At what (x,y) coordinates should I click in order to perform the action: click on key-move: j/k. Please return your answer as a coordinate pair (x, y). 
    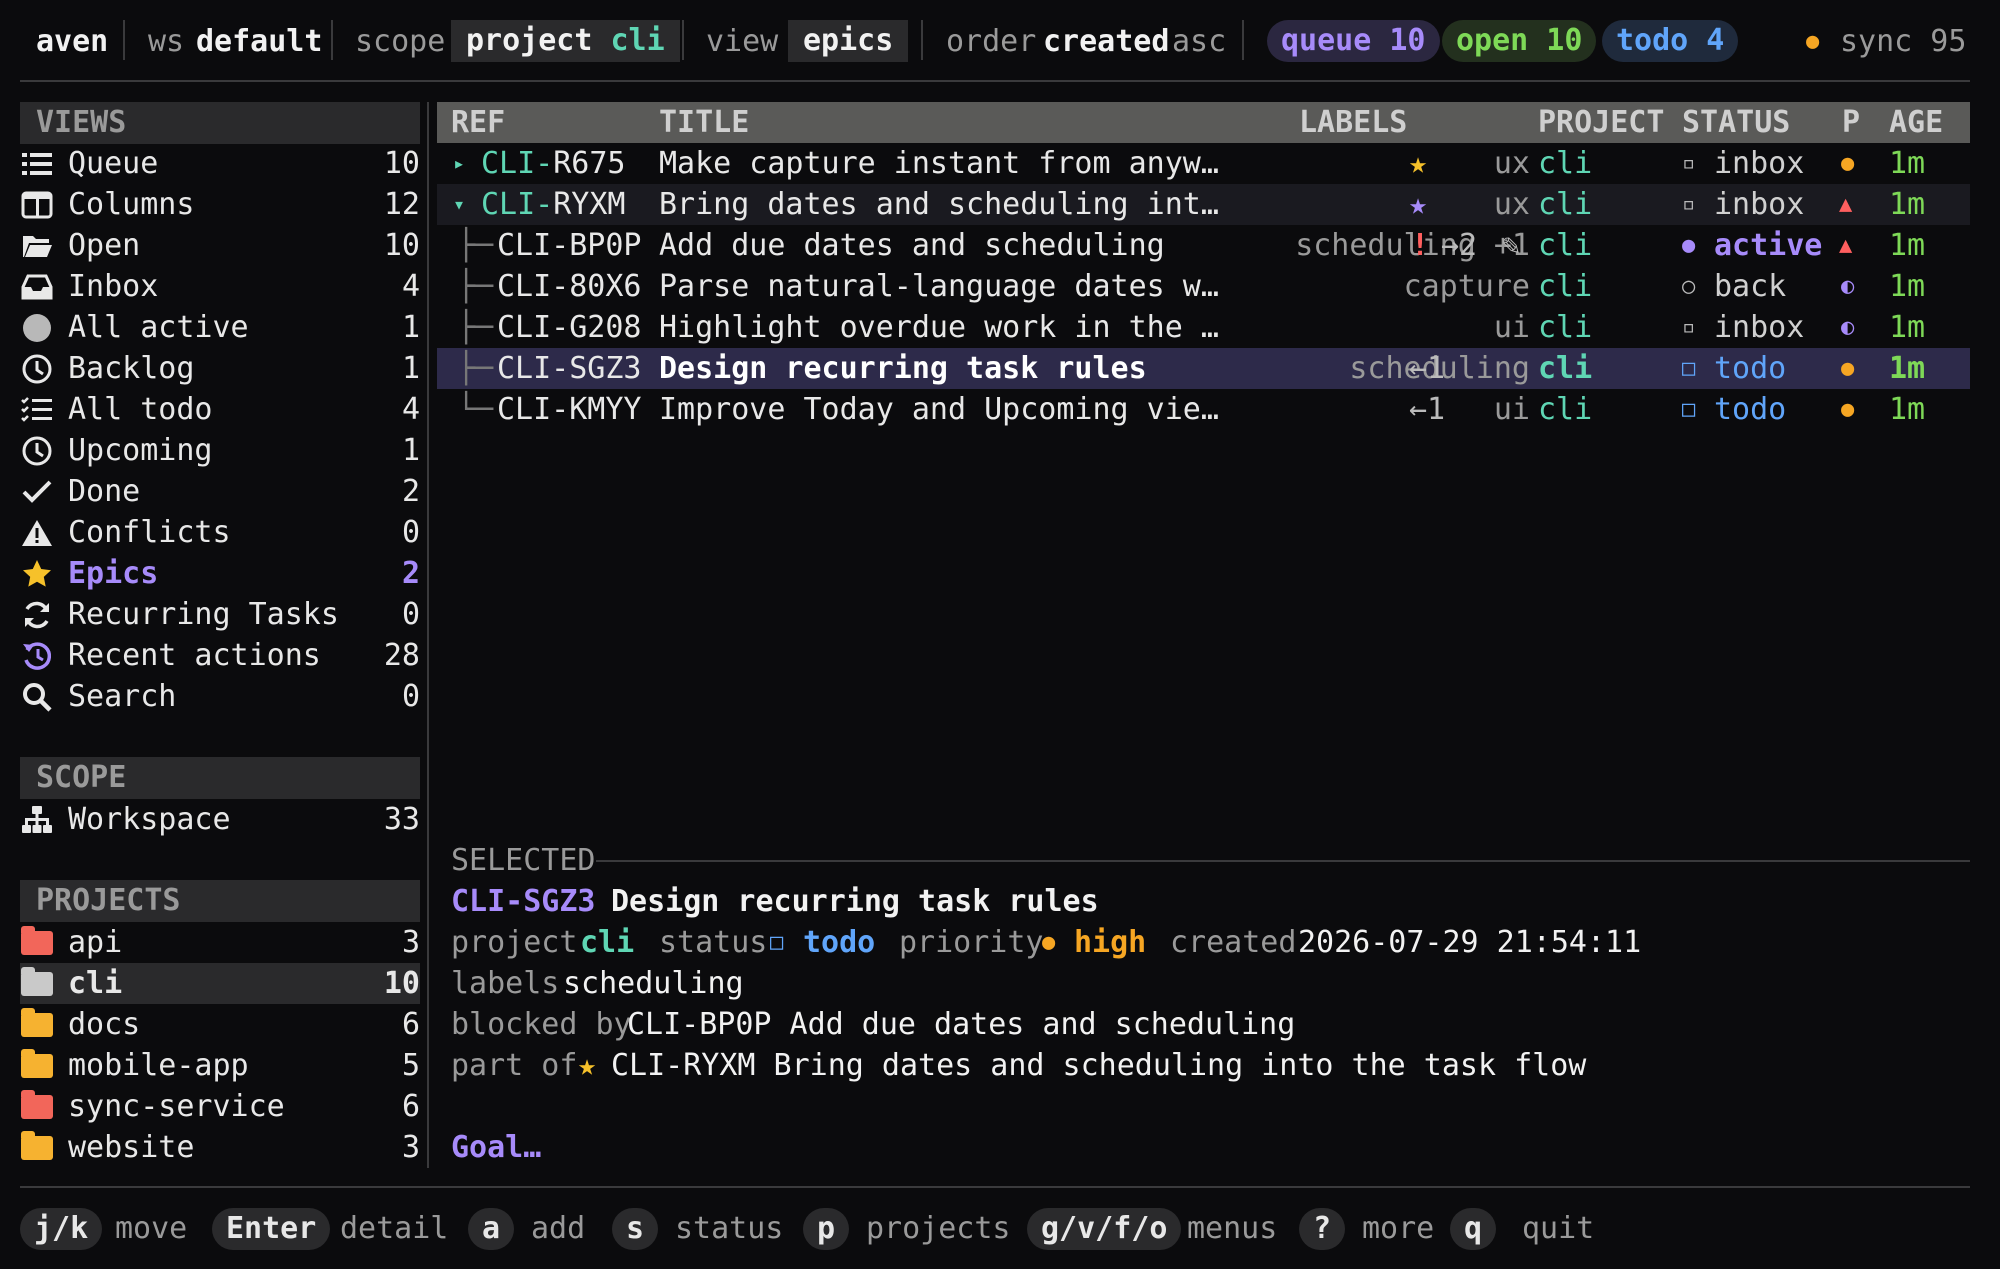
    Looking at the image, I should click on (61, 1229).